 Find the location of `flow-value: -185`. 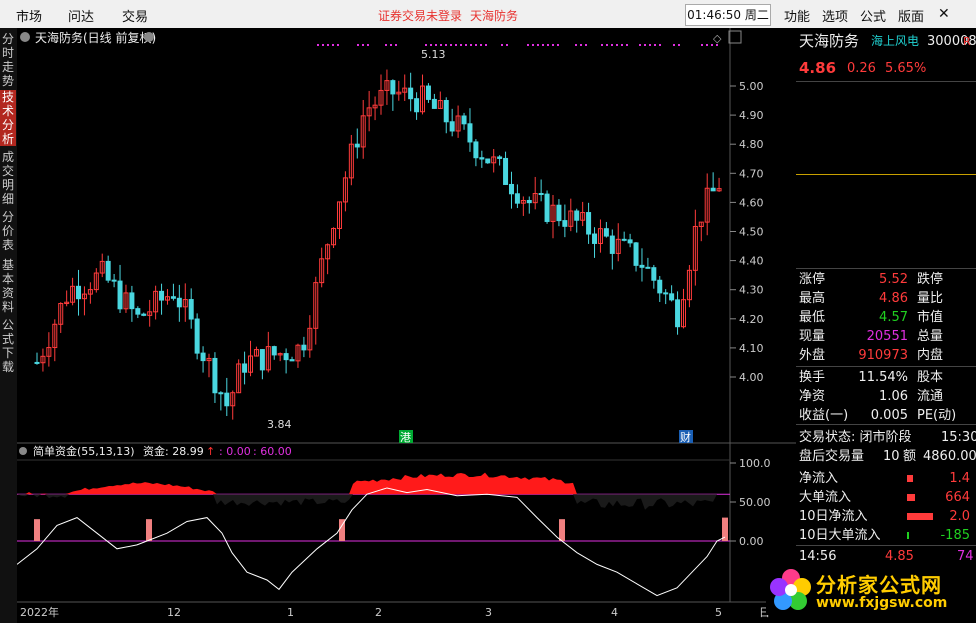

flow-value: -185 is located at coordinates (955, 535).